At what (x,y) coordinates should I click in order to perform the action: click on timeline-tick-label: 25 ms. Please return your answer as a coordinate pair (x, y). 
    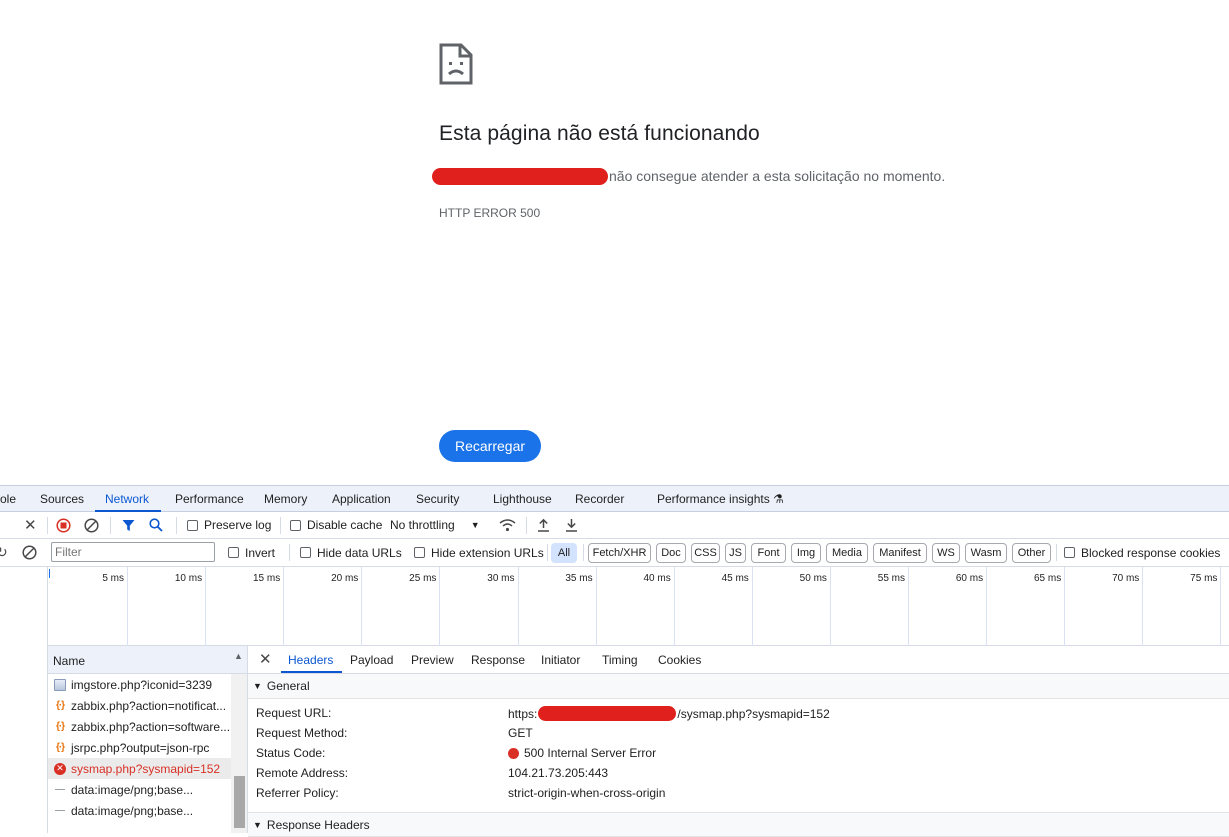
    Looking at the image, I should click on (423, 578).